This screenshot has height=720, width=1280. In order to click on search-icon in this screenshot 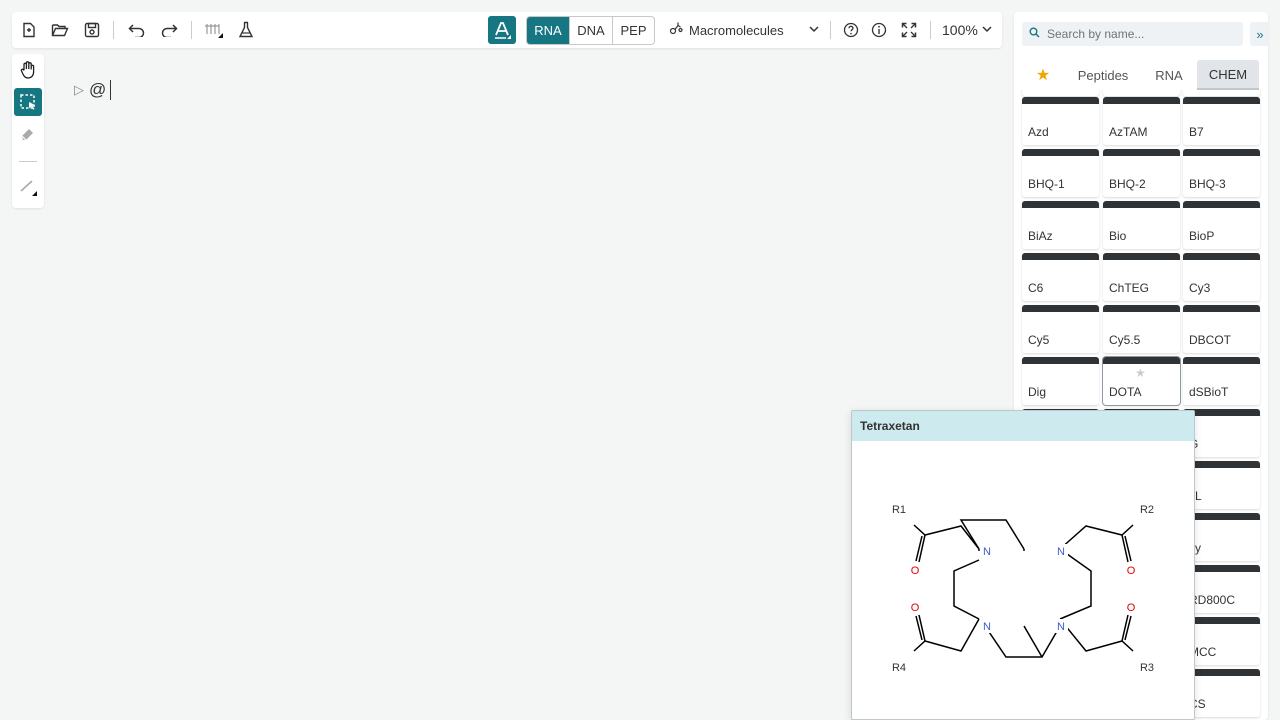, I will do `click(1034, 34)`.